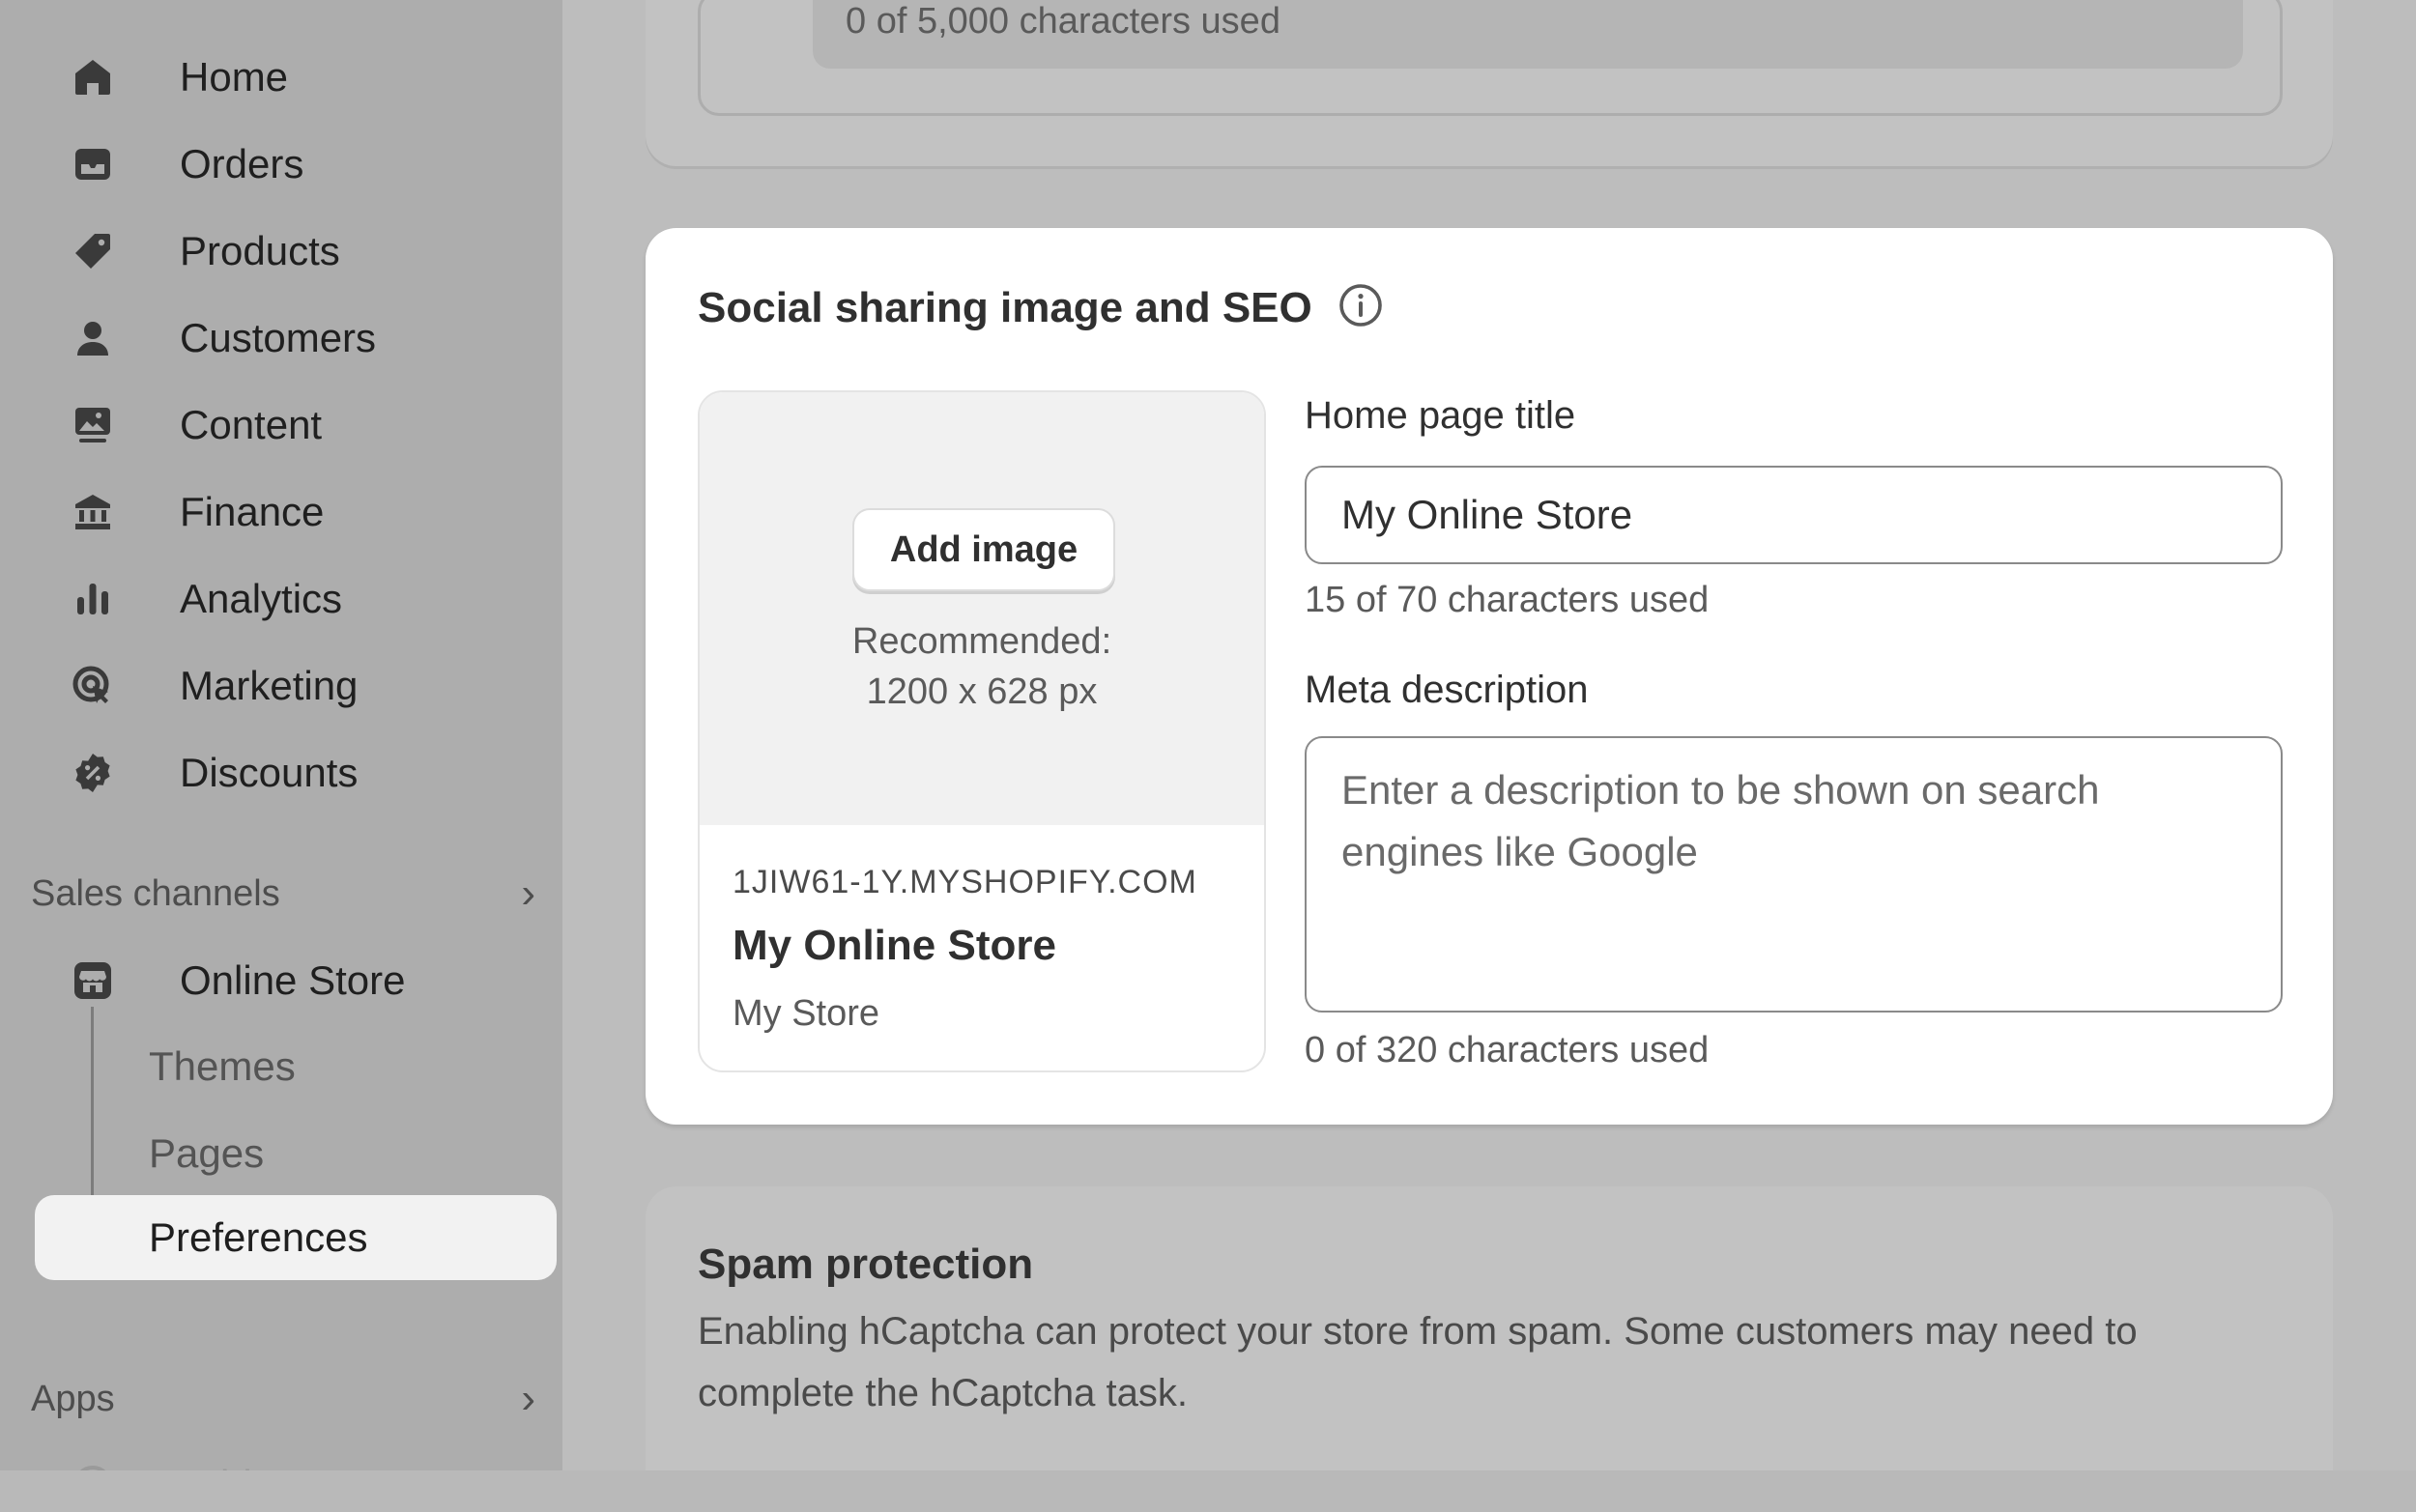  I want to click on apps-header: Apps ›, so click(292, 1399).